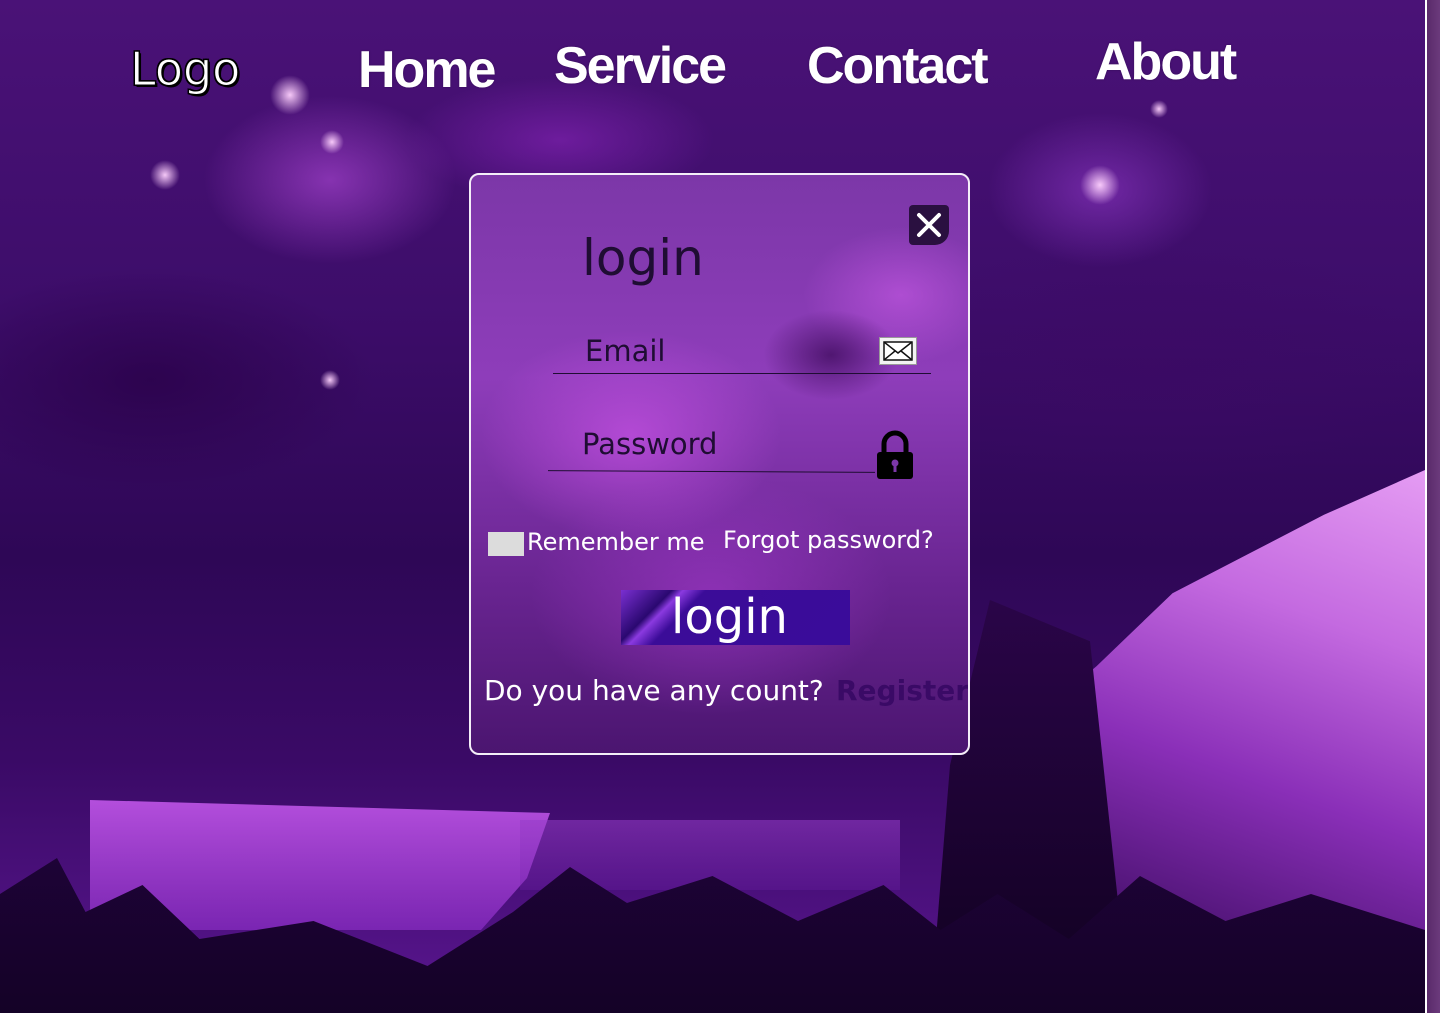 This screenshot has width=1440, height=1013. What do you see at coordinates (729, 617) in the screenshot?
I see `login-button-label: login` at bounding box center [729, 617].